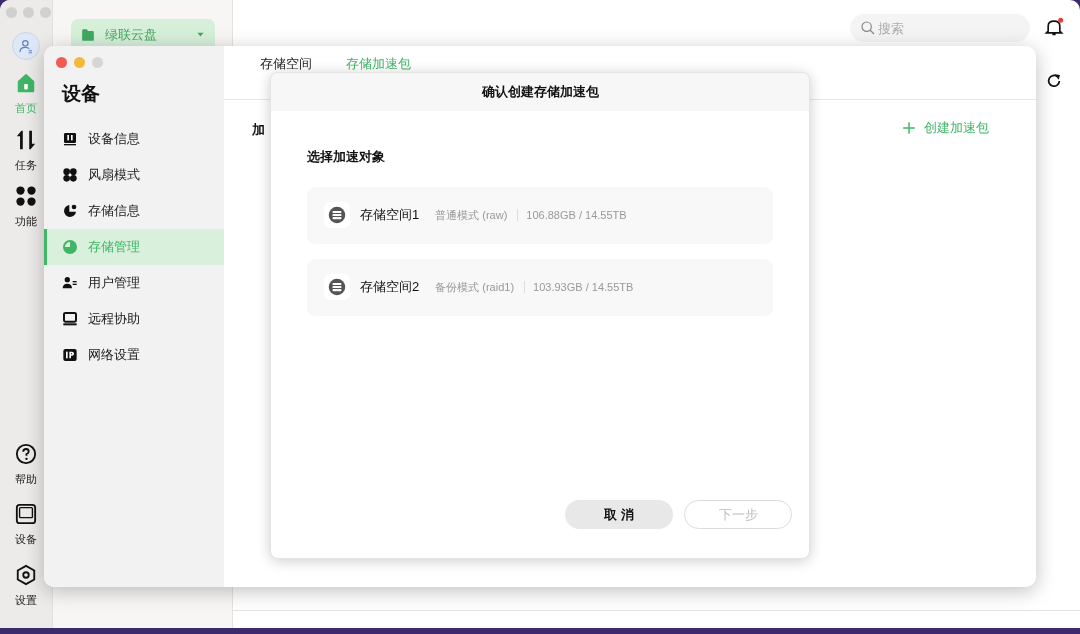 The height and width of the screenshot is (634, 1080). What do you see at coordinates (134, 282) in the screenshot?
I see `sidebar-item: 用户管理` at bounding box center [134, 282].